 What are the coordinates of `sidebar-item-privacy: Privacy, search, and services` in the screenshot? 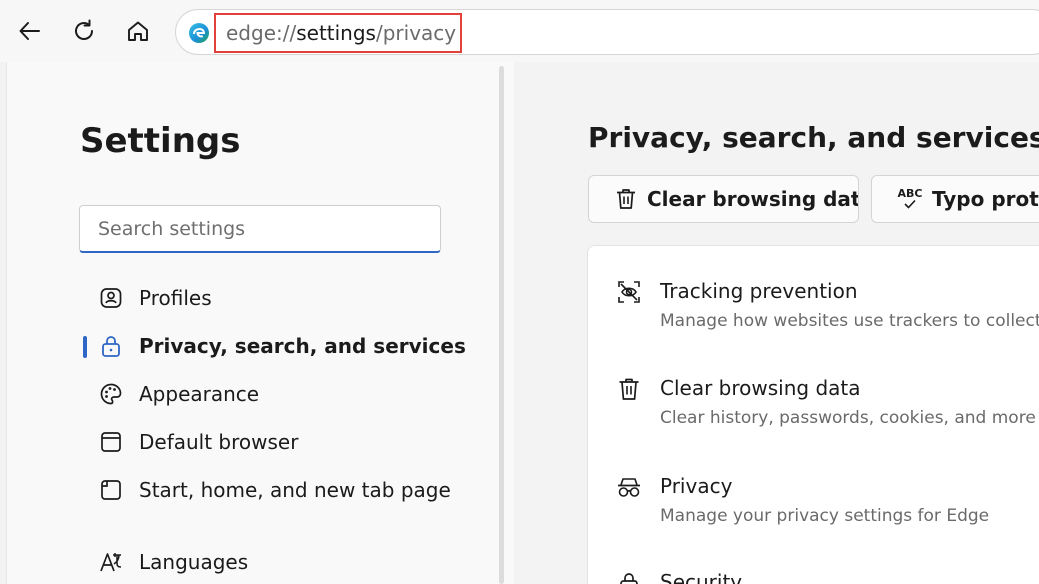 It's located at (293, 346).